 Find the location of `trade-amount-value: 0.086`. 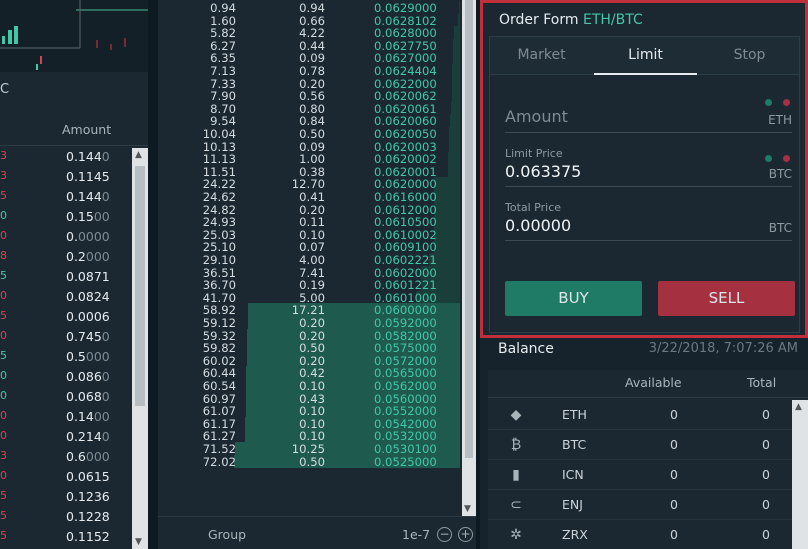

trade-amount-value: 0.086 is located at coordinates (84, 376).